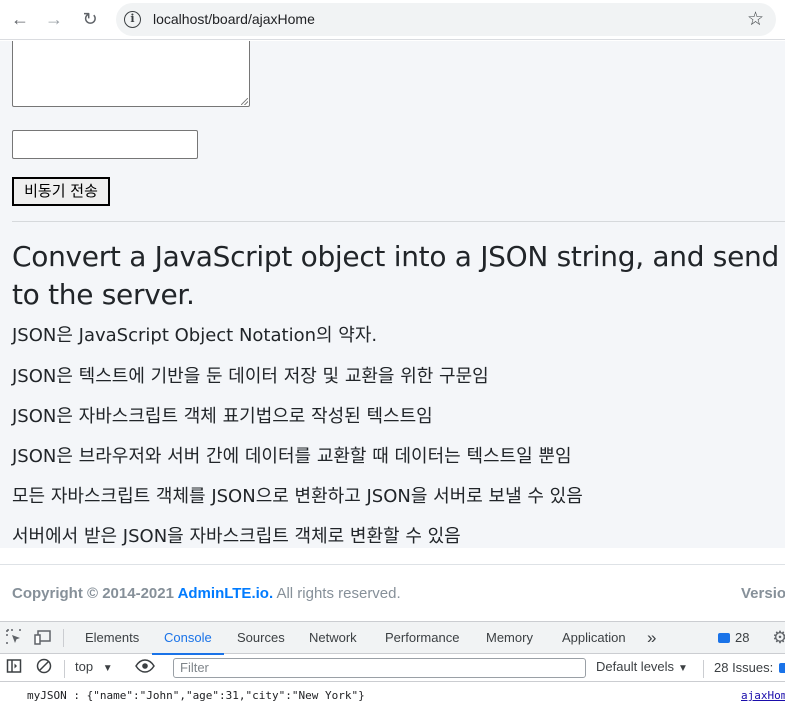 This screenshot has width=785, height=712. Describe the element at coordinates (509, 638) in the screenshot. I see `tab-memory: Memory` at that location.